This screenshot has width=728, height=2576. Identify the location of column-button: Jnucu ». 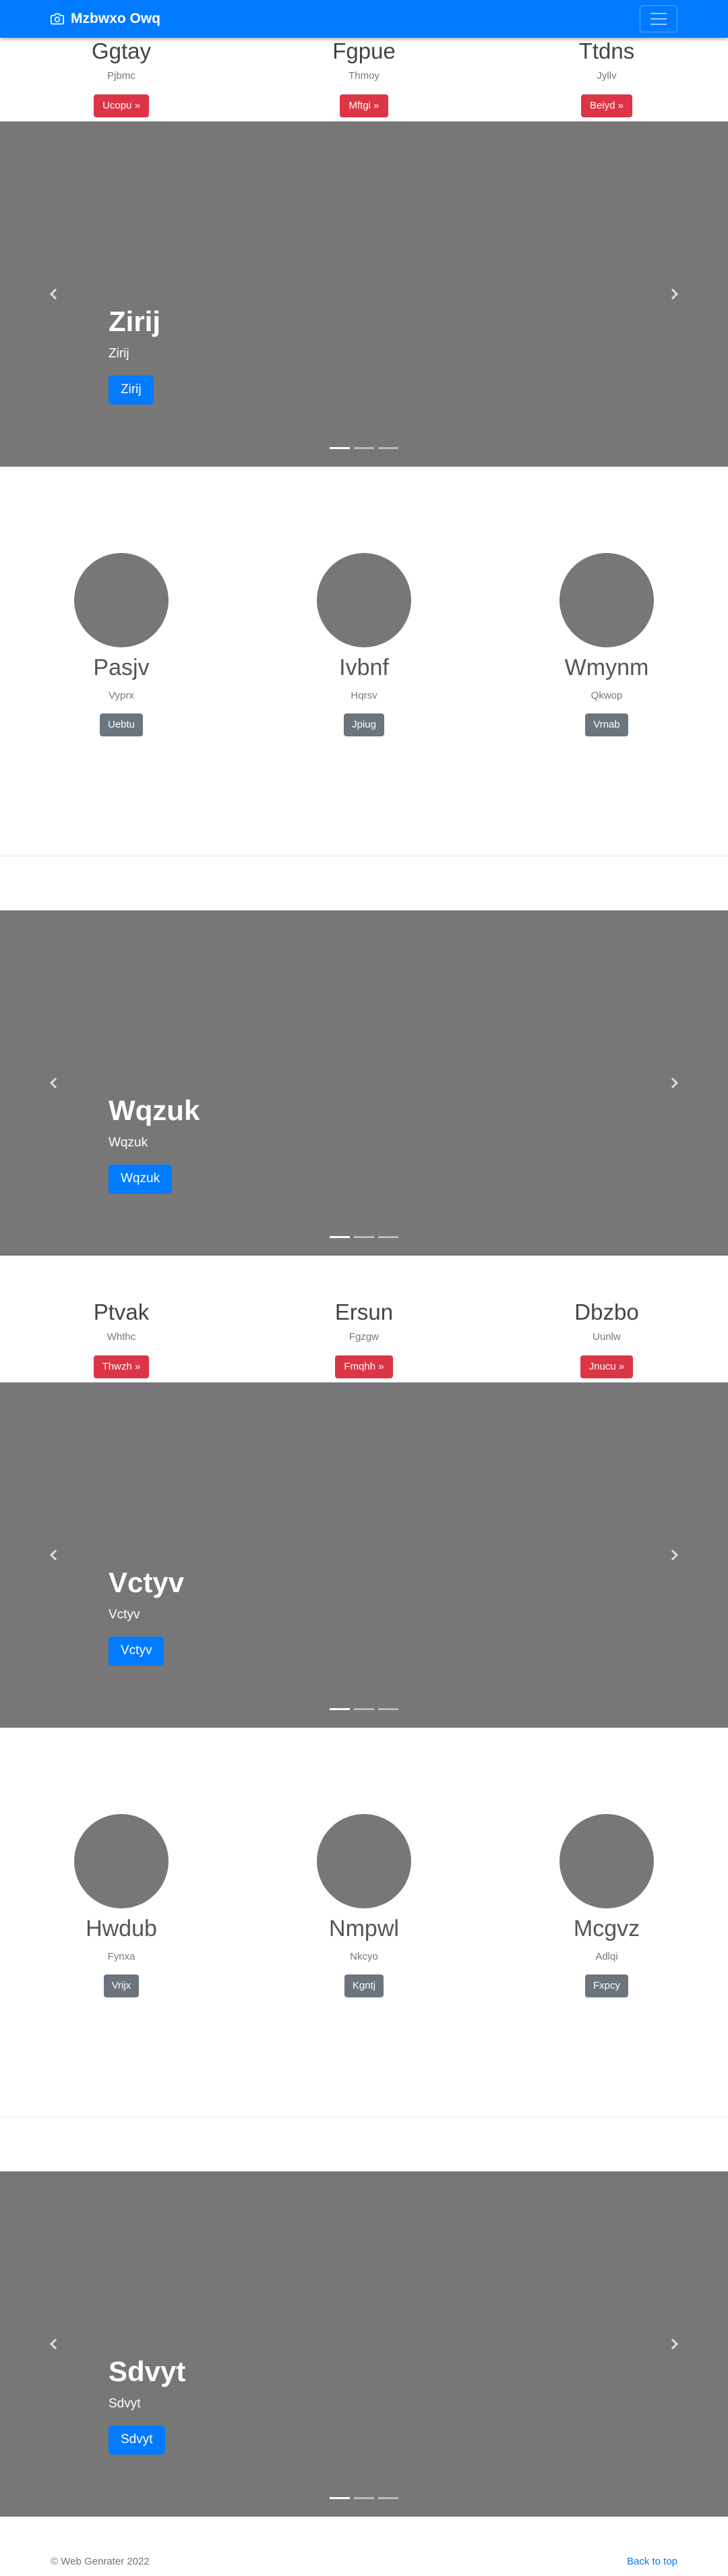
(607, 1367).